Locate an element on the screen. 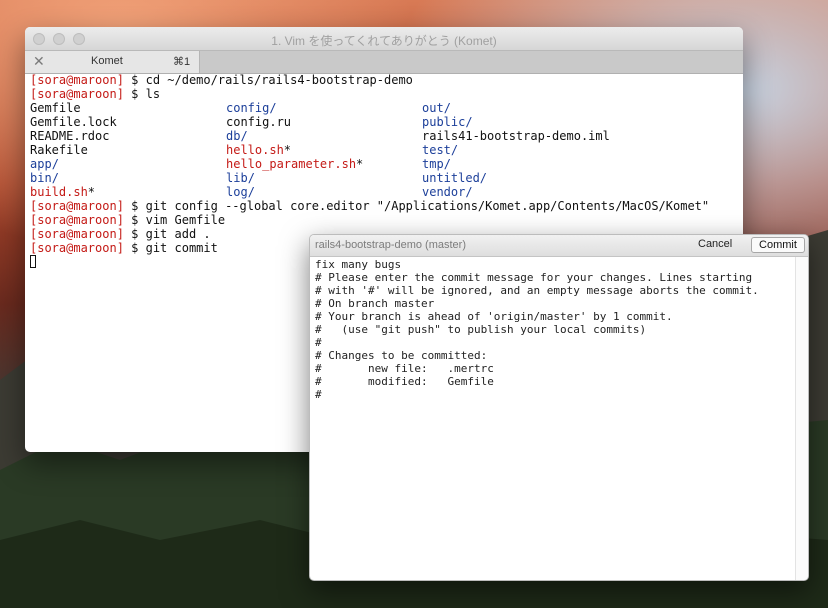 This screenshot has width=828, height=608. ls-entry-name: build.sh is located at coordinates (59, 192).